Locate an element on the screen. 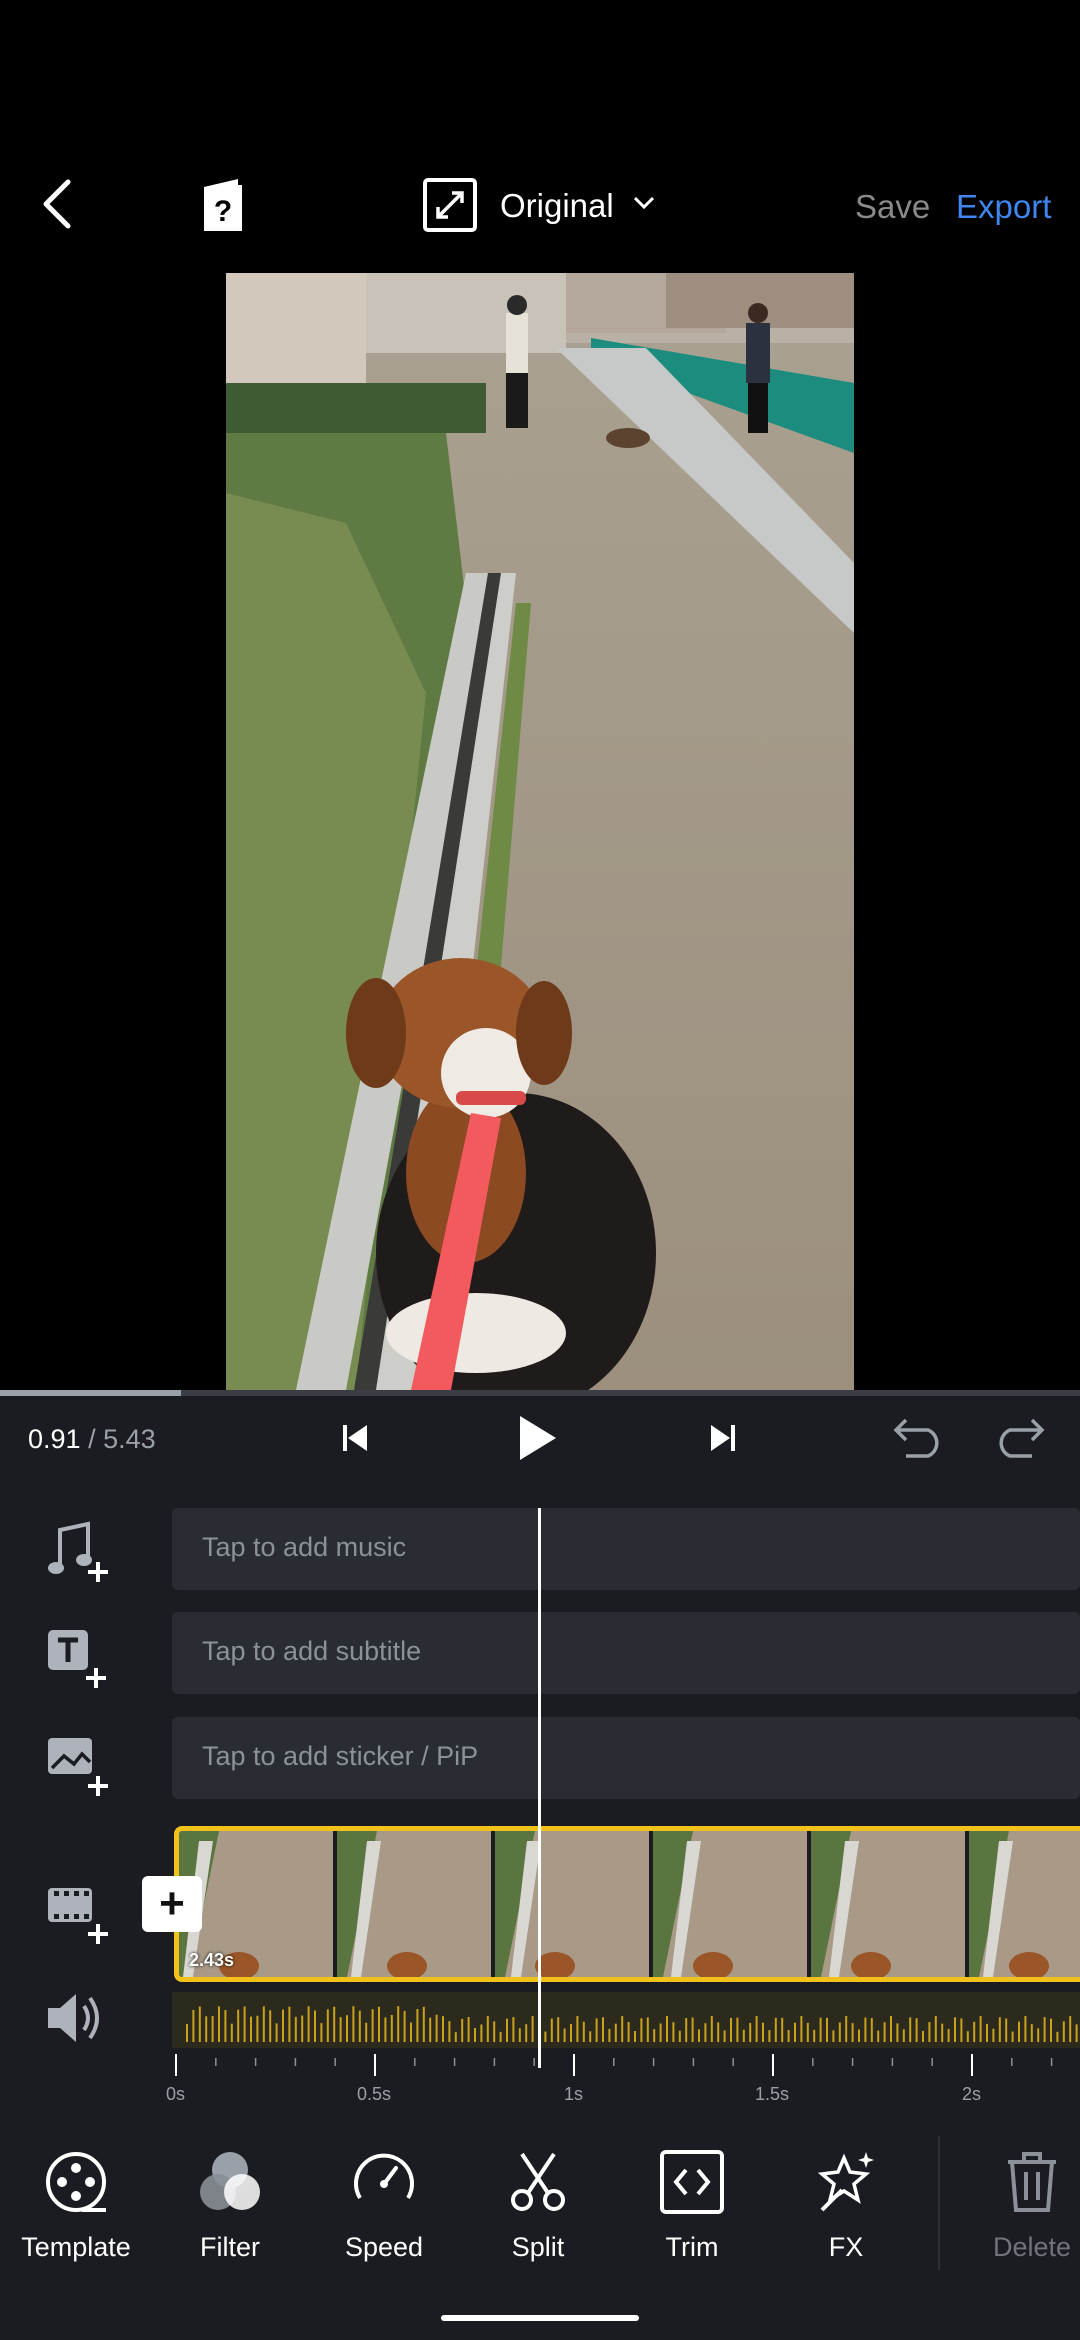 The width and height of the screenshot is (1080, 2340). play-button is located at coordinates (537, 1438).